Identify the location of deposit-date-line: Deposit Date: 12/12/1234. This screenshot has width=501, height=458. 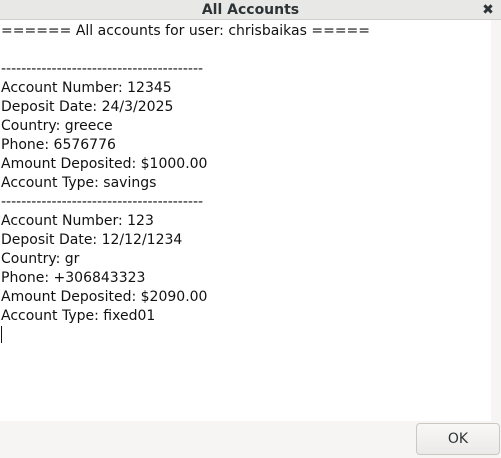
(92, 240).